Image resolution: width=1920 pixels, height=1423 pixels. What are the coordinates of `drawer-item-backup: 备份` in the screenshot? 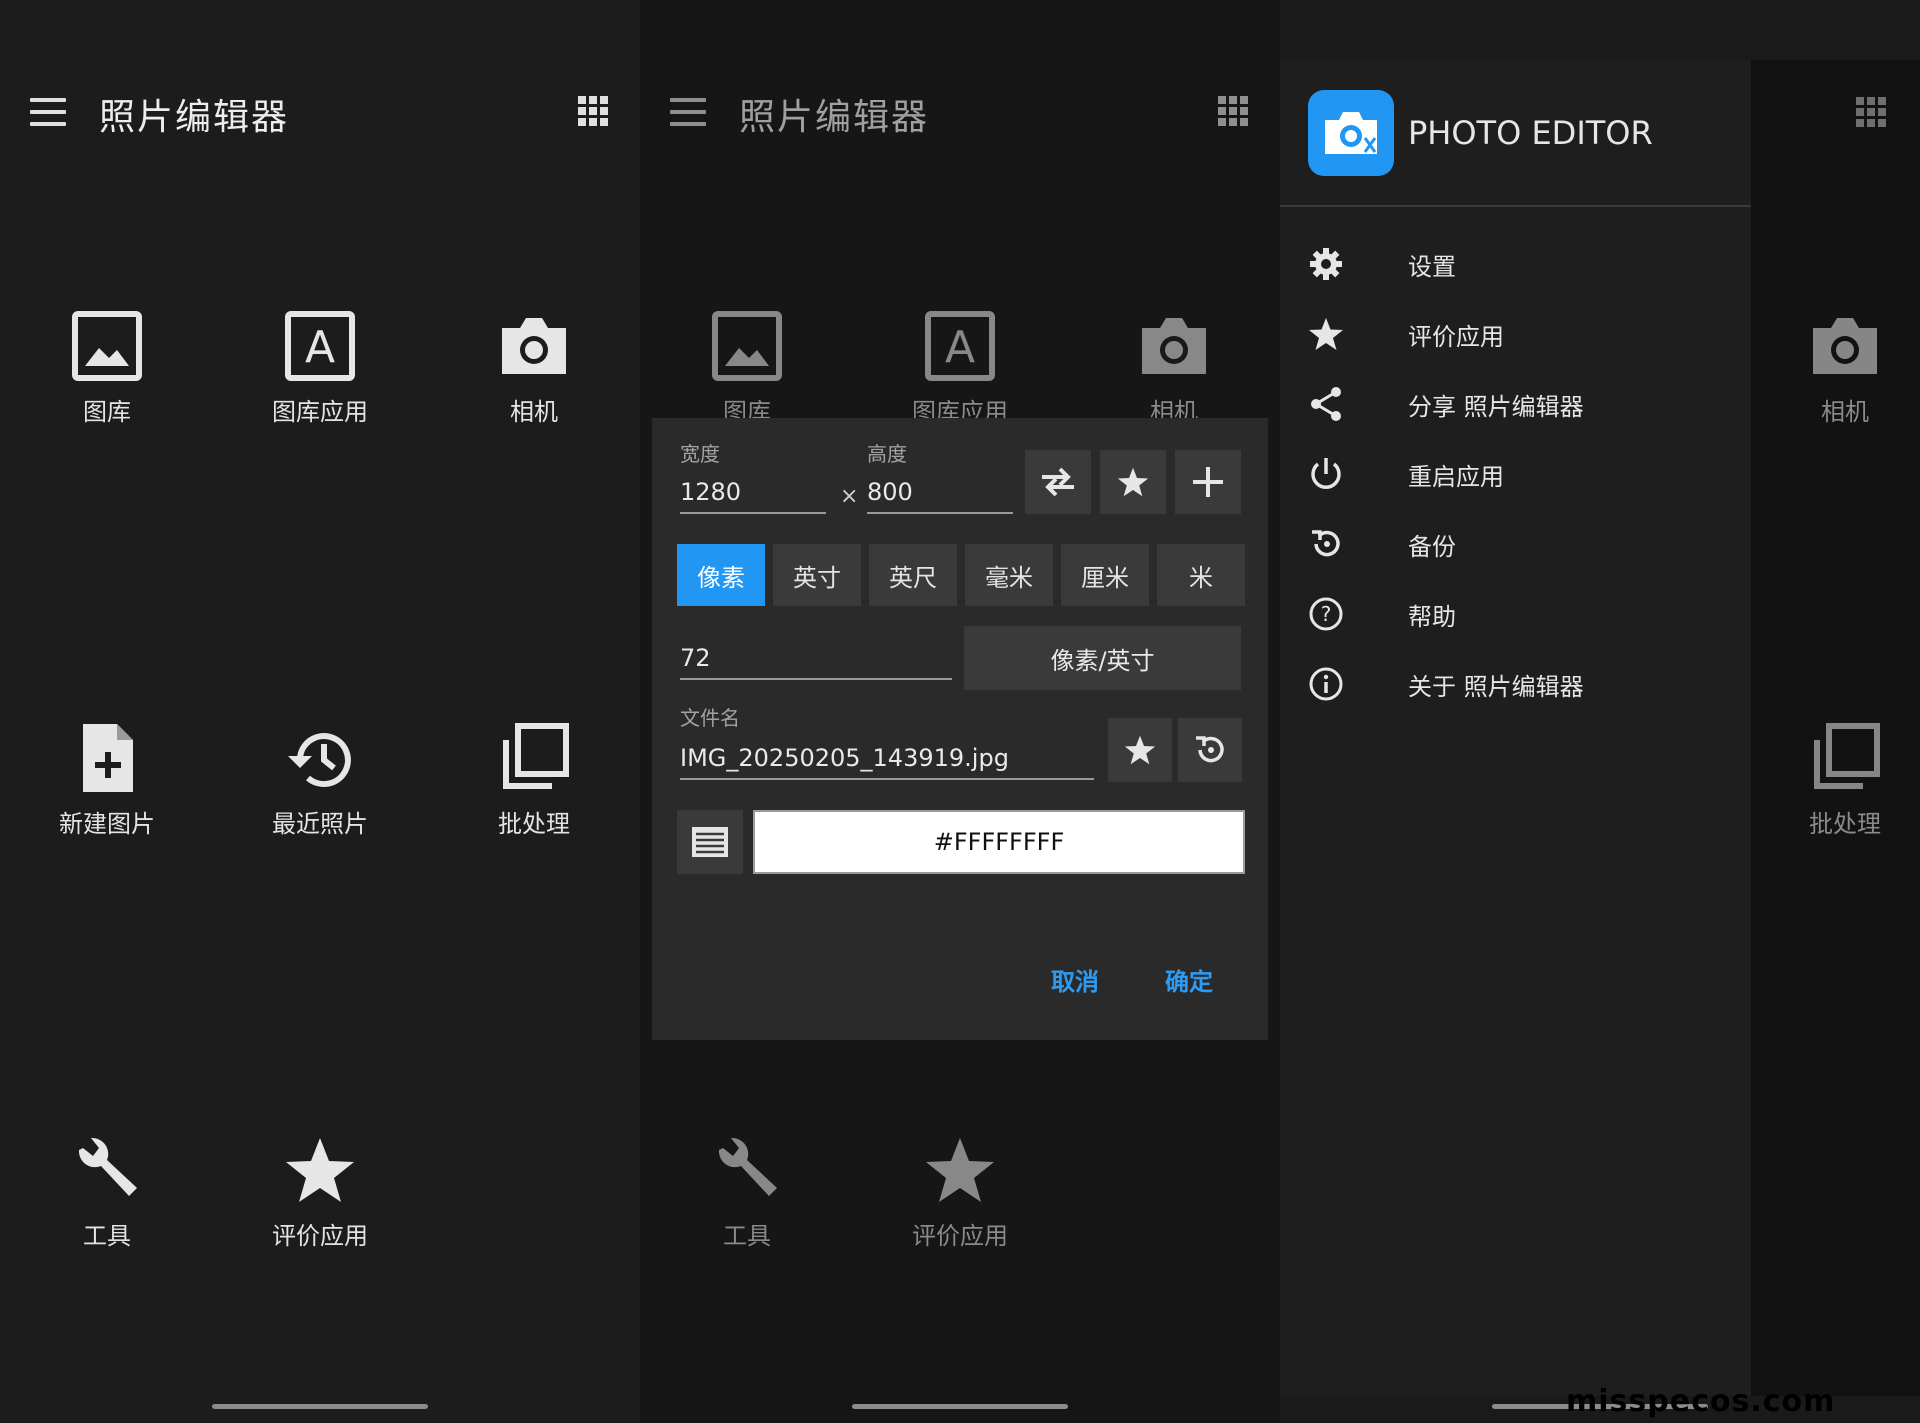 It's located at (1515, 544).